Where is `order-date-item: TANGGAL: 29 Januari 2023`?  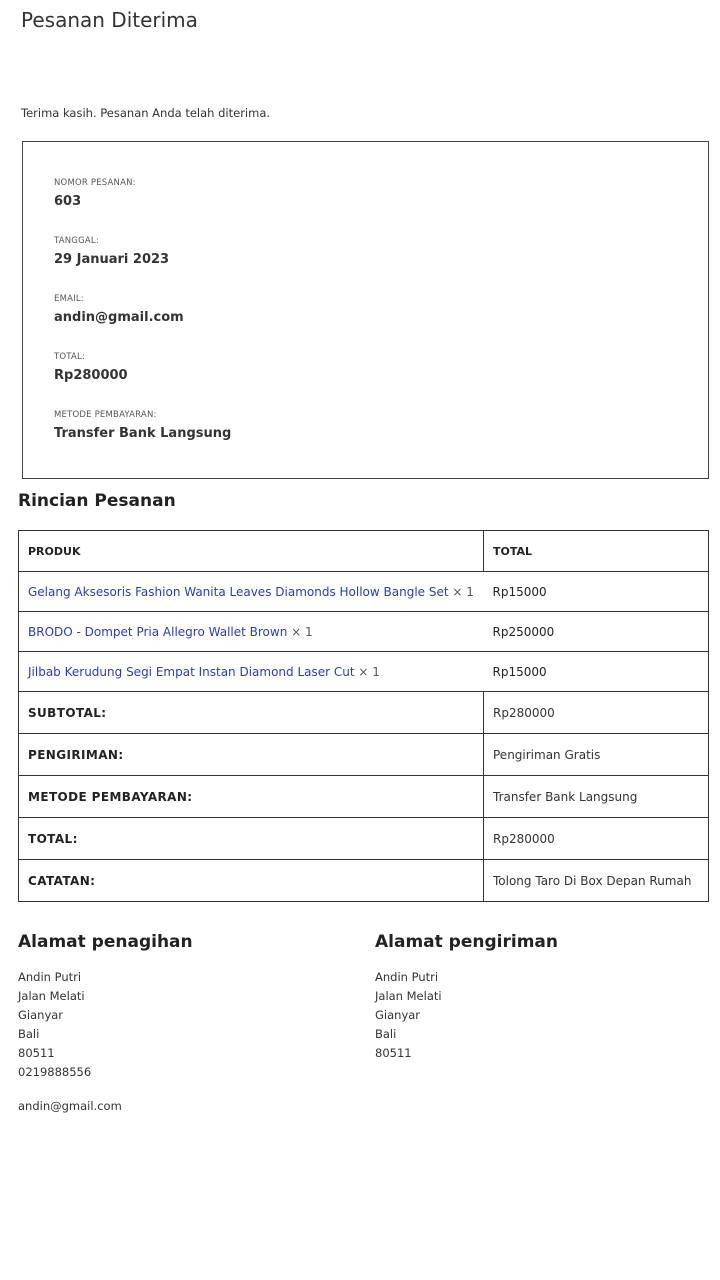
order-date-item: TANGGAL: 29 Januari 2023 is located at coordinates (381, 264).